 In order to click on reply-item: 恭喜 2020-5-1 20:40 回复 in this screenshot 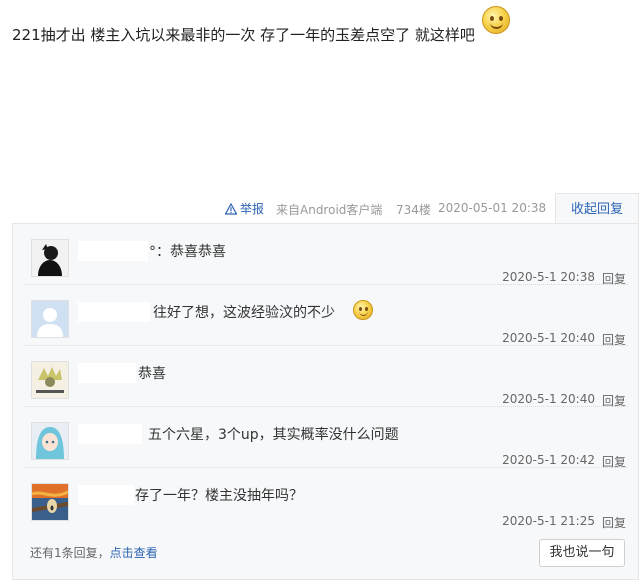, I will do `click(326, 377)`.